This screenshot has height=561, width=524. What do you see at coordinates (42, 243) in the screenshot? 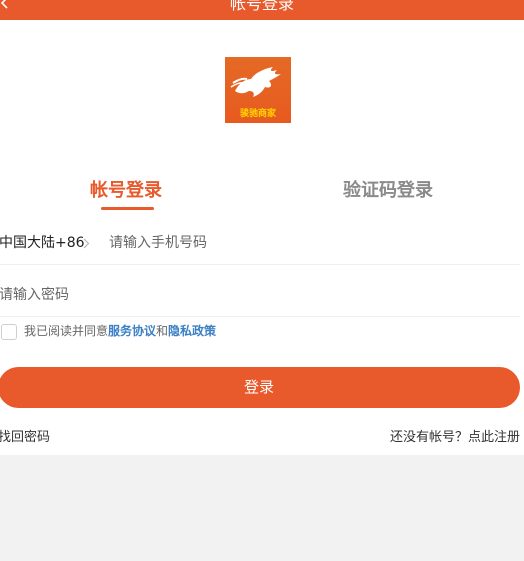
I see `country-code-selector: 中国大陆+86` at bounding box center [42, 243].